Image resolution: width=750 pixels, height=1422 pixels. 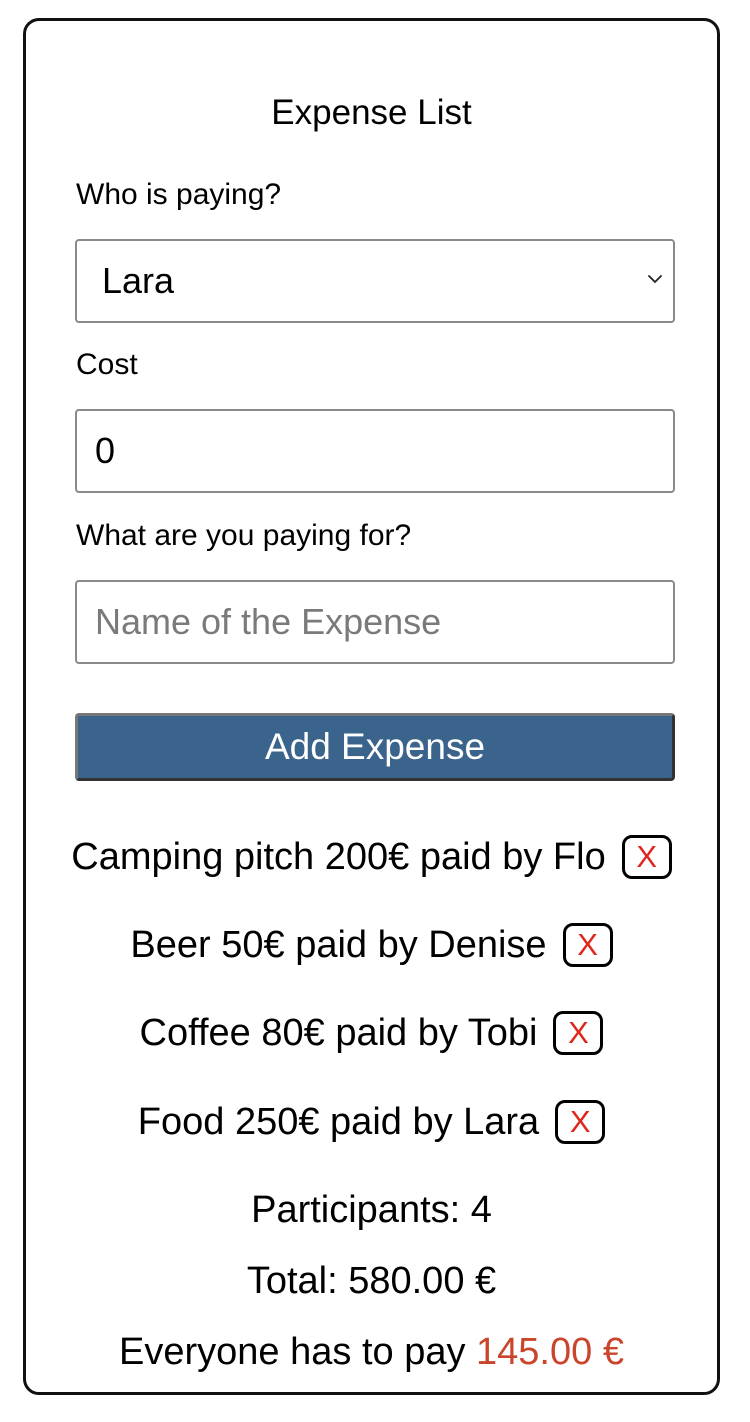 I want to click on list-item: Beer 50€ paid by Denise X, so click(x=371, y=945).